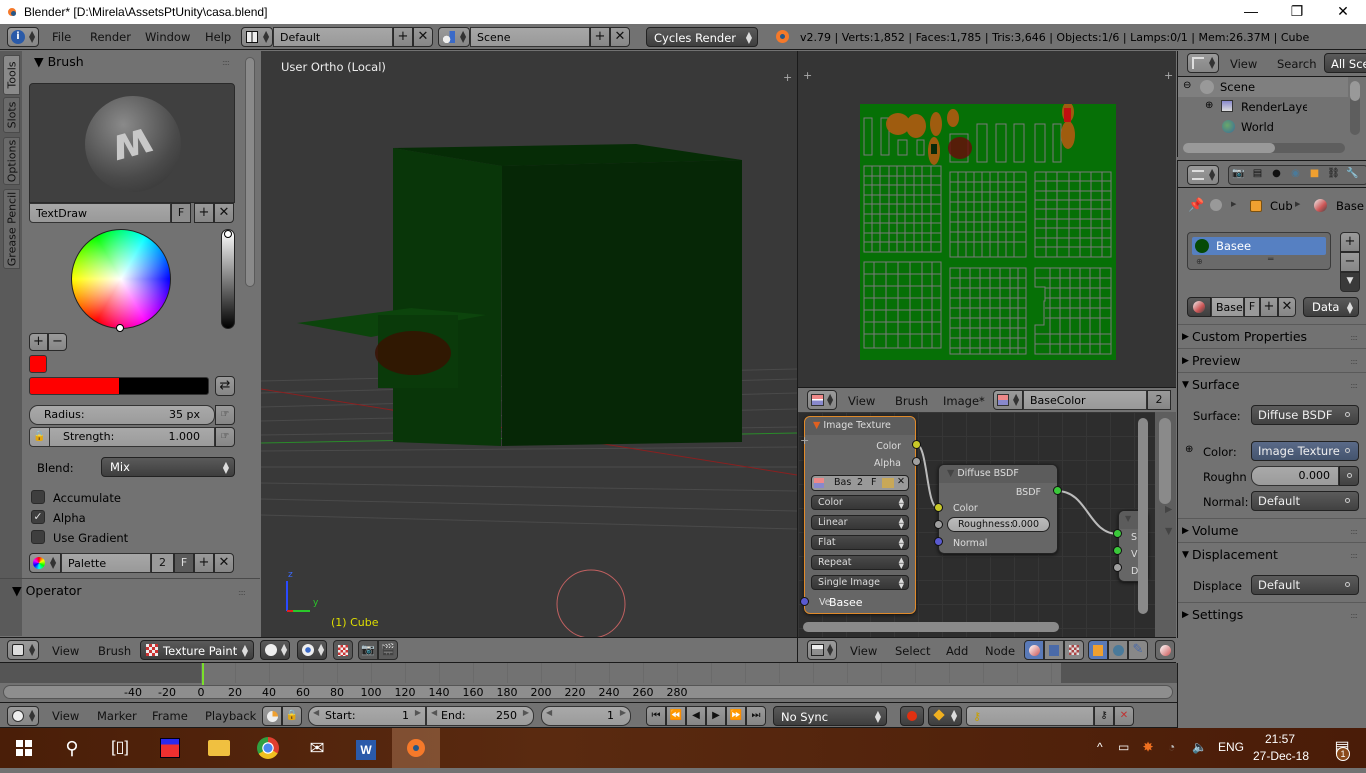  I want to click on node-header: ▼ Image Texture, so click(860, 426).